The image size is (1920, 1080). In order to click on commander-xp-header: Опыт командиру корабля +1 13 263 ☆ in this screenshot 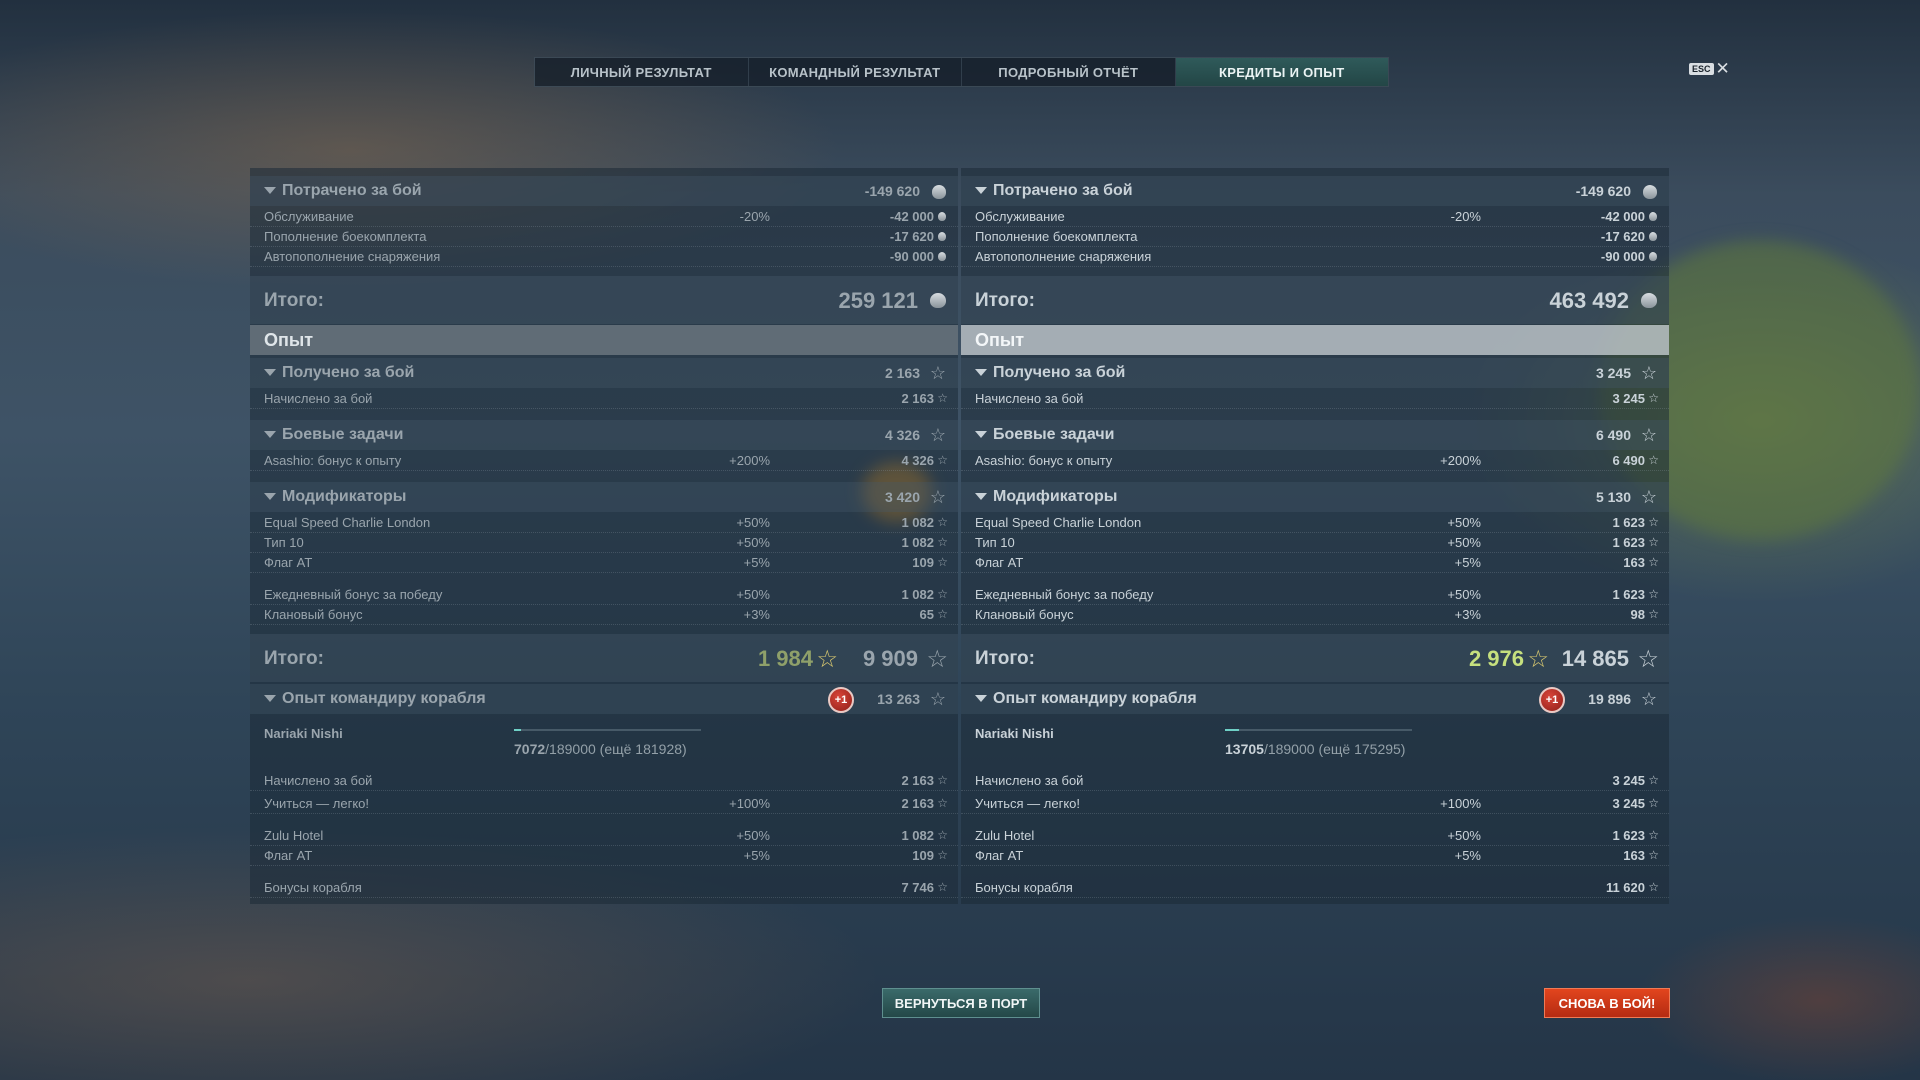, I will do `click(604, 699)`.